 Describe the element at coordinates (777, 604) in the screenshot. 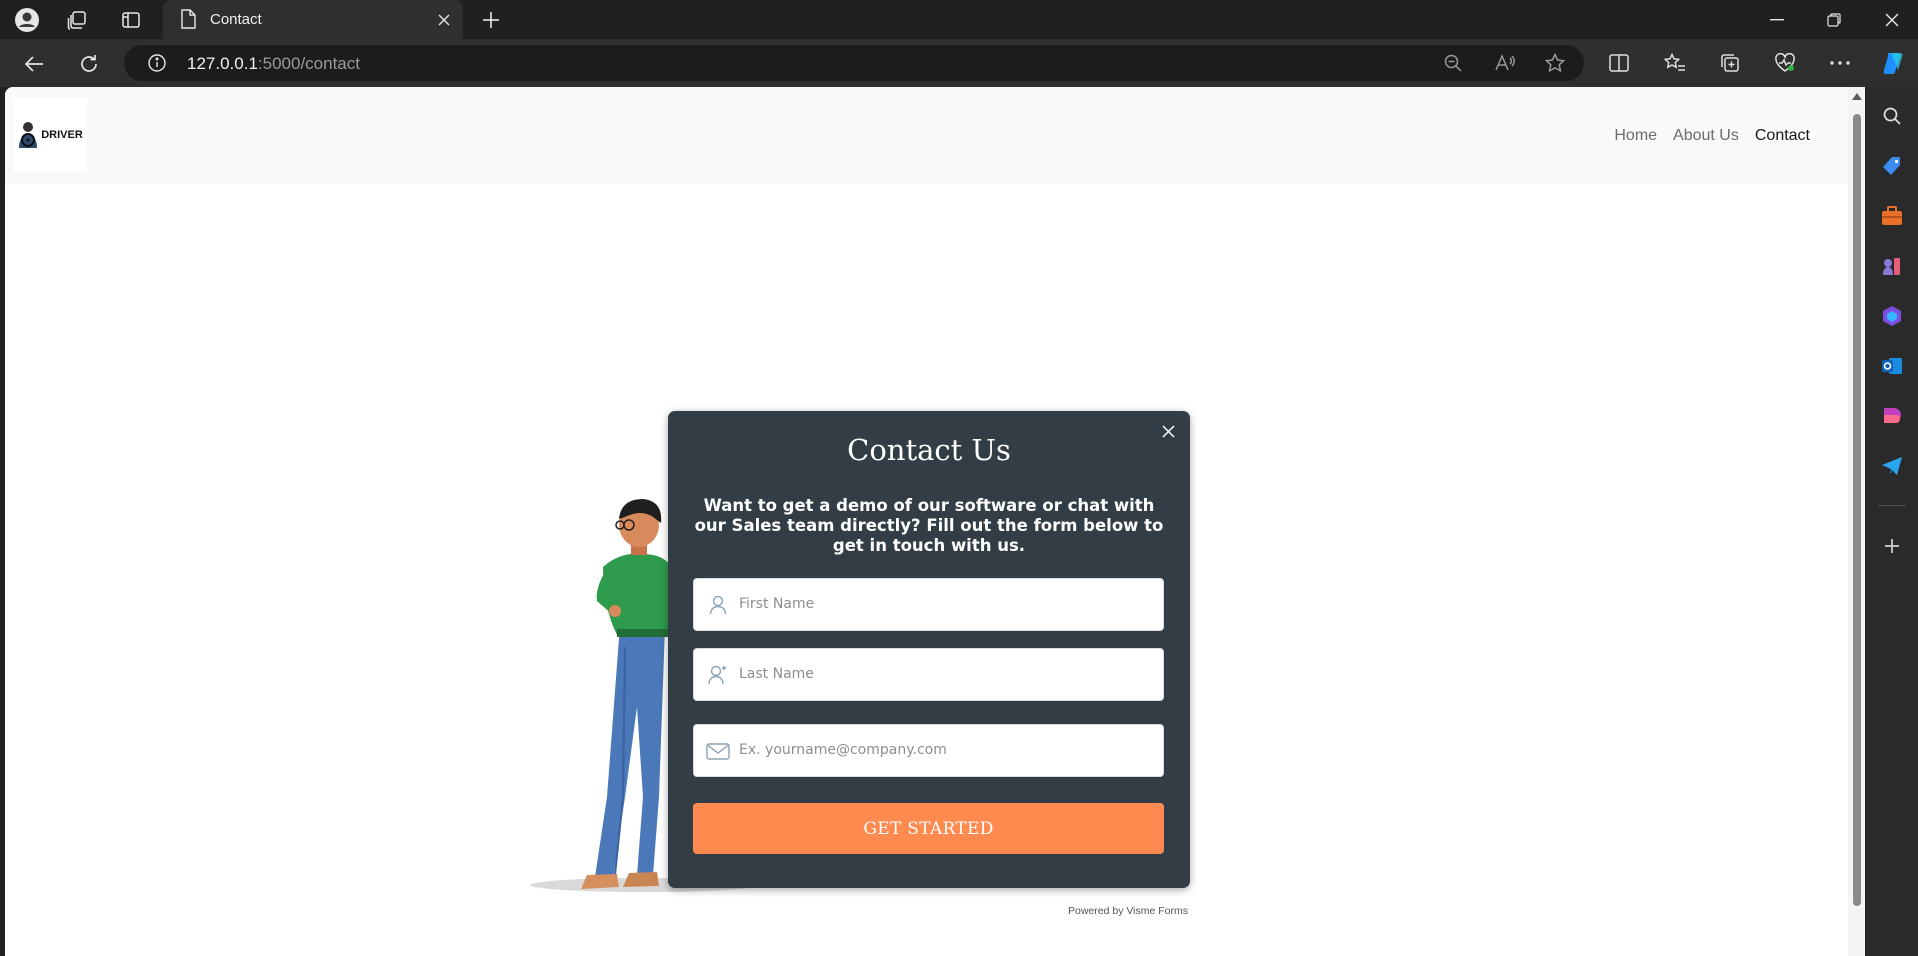

I see `first-name-placeholder: First Name` at that location.